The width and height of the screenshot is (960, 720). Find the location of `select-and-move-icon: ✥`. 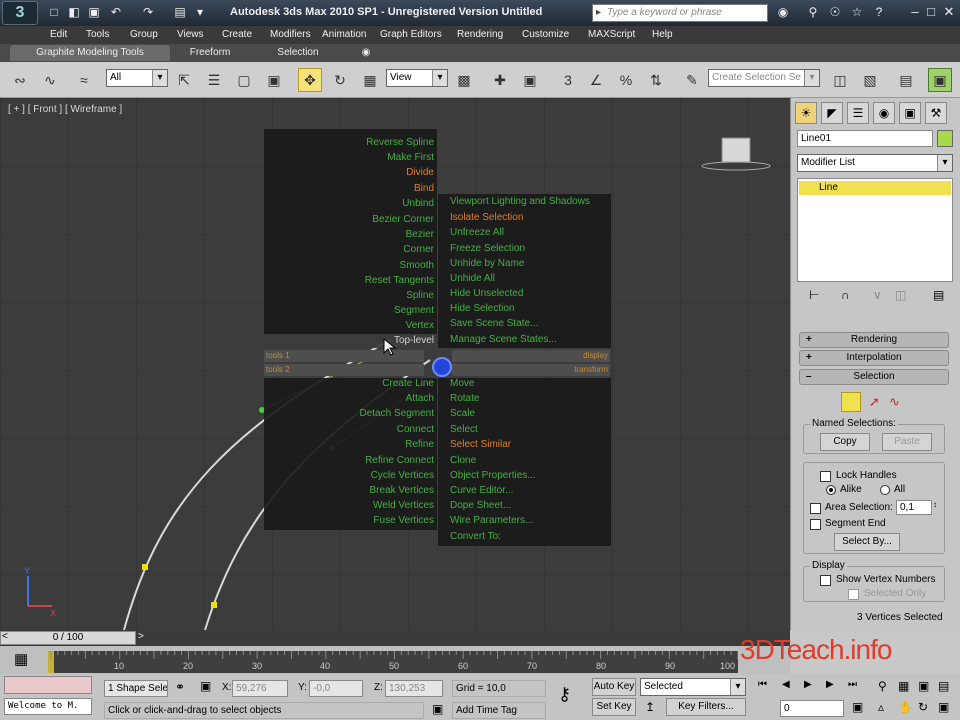

select-and-move-icon: ✥ is located at coordinates (310, 80).